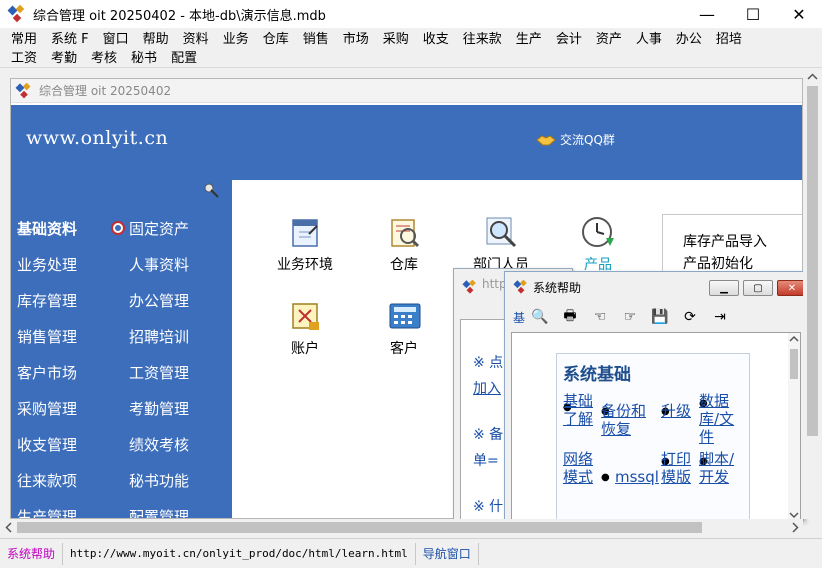 This screenshot has width=822, height=568. What do you see at coordinates (707, 14) in the screenshot?
I see `minimize-button: —` at bounding box center [707, 14].